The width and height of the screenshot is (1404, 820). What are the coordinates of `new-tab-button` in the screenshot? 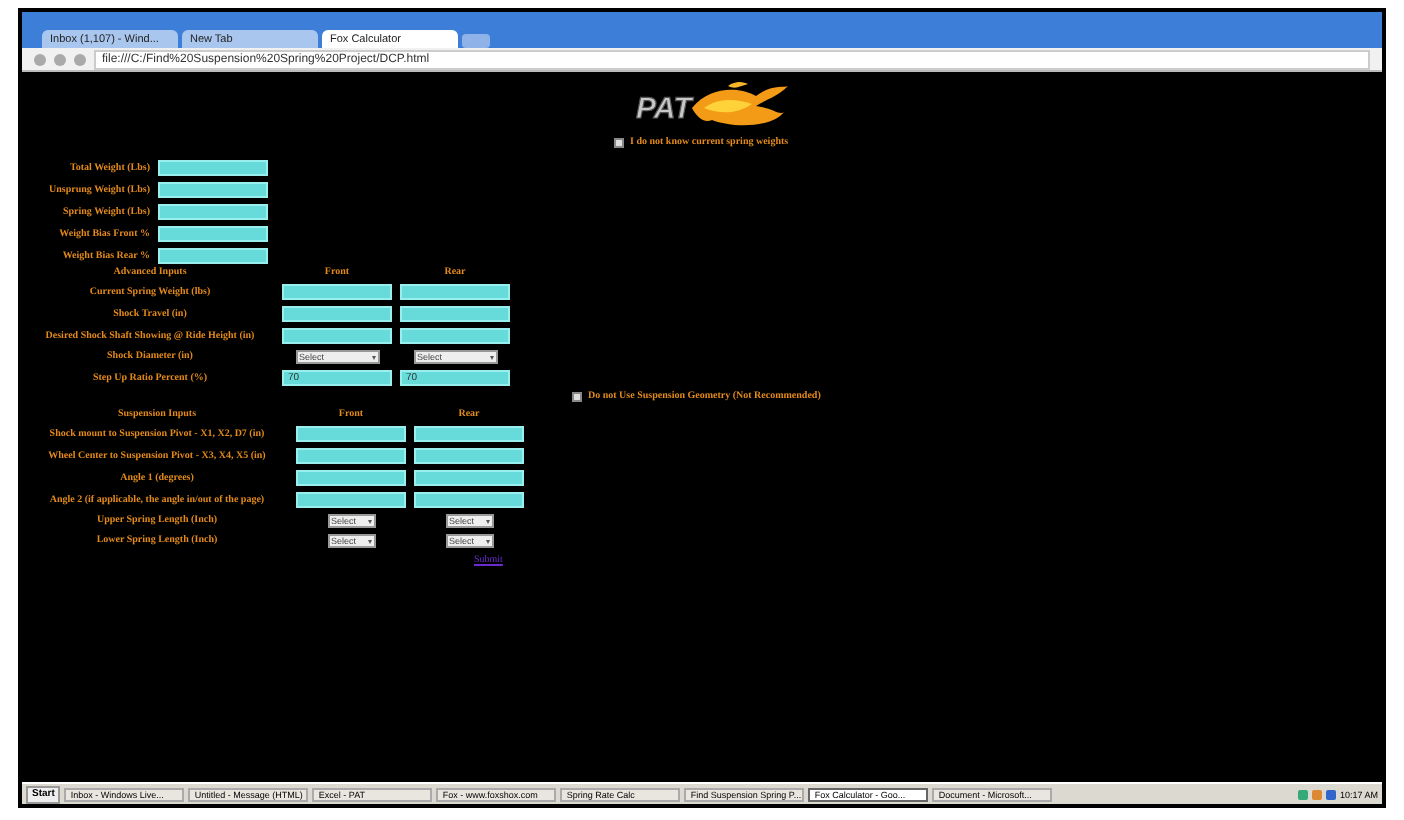 It's located at (476, 41).